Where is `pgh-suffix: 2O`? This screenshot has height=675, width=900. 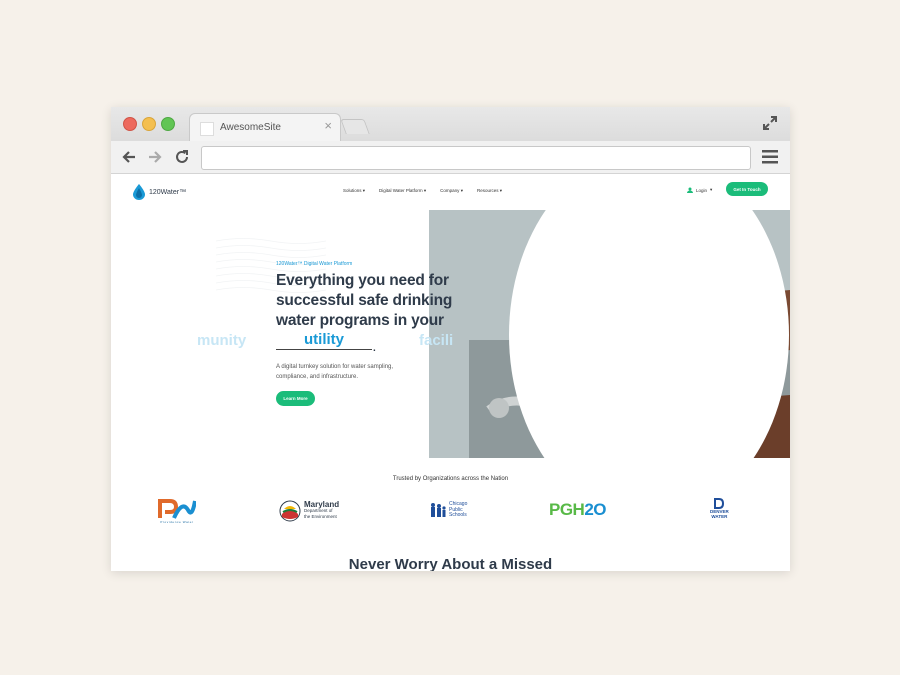 pgh-suffix: 2O is located at coordinates (595, 509).